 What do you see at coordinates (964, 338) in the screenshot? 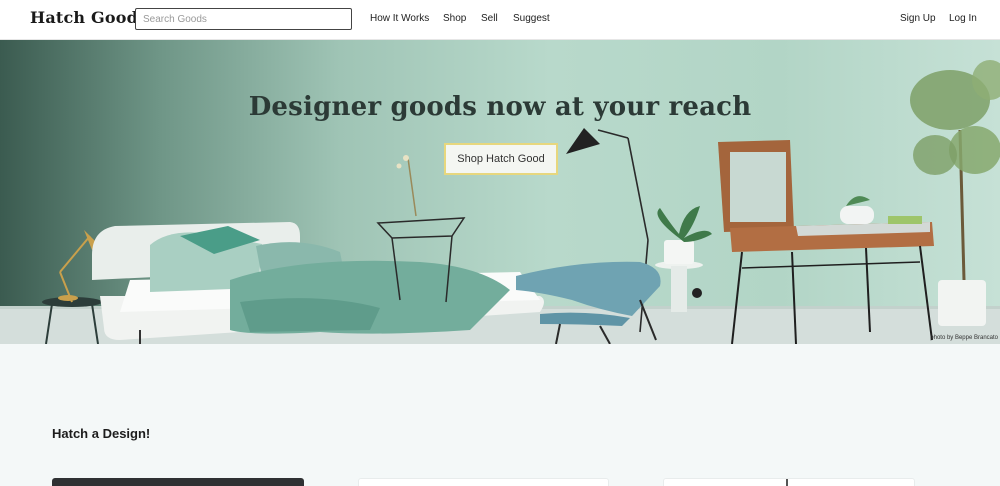
I see `photo-credit: photo by Beppe Brancato` at bounding box center [964, 338].